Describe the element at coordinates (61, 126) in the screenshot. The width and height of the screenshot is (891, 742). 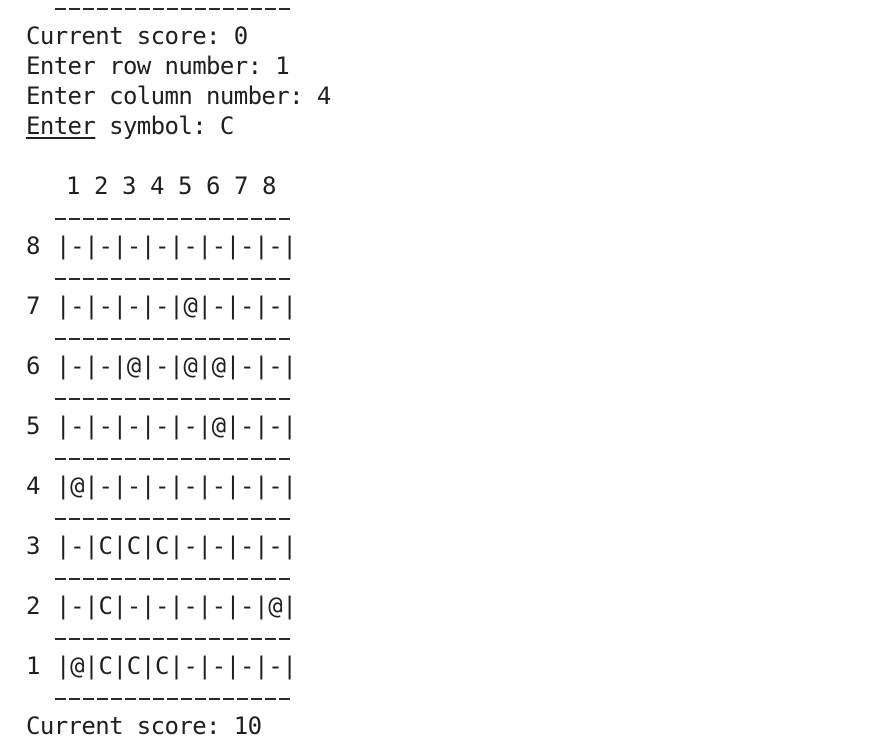
I see `symbol-prompt-keyword: Enter` at that location.